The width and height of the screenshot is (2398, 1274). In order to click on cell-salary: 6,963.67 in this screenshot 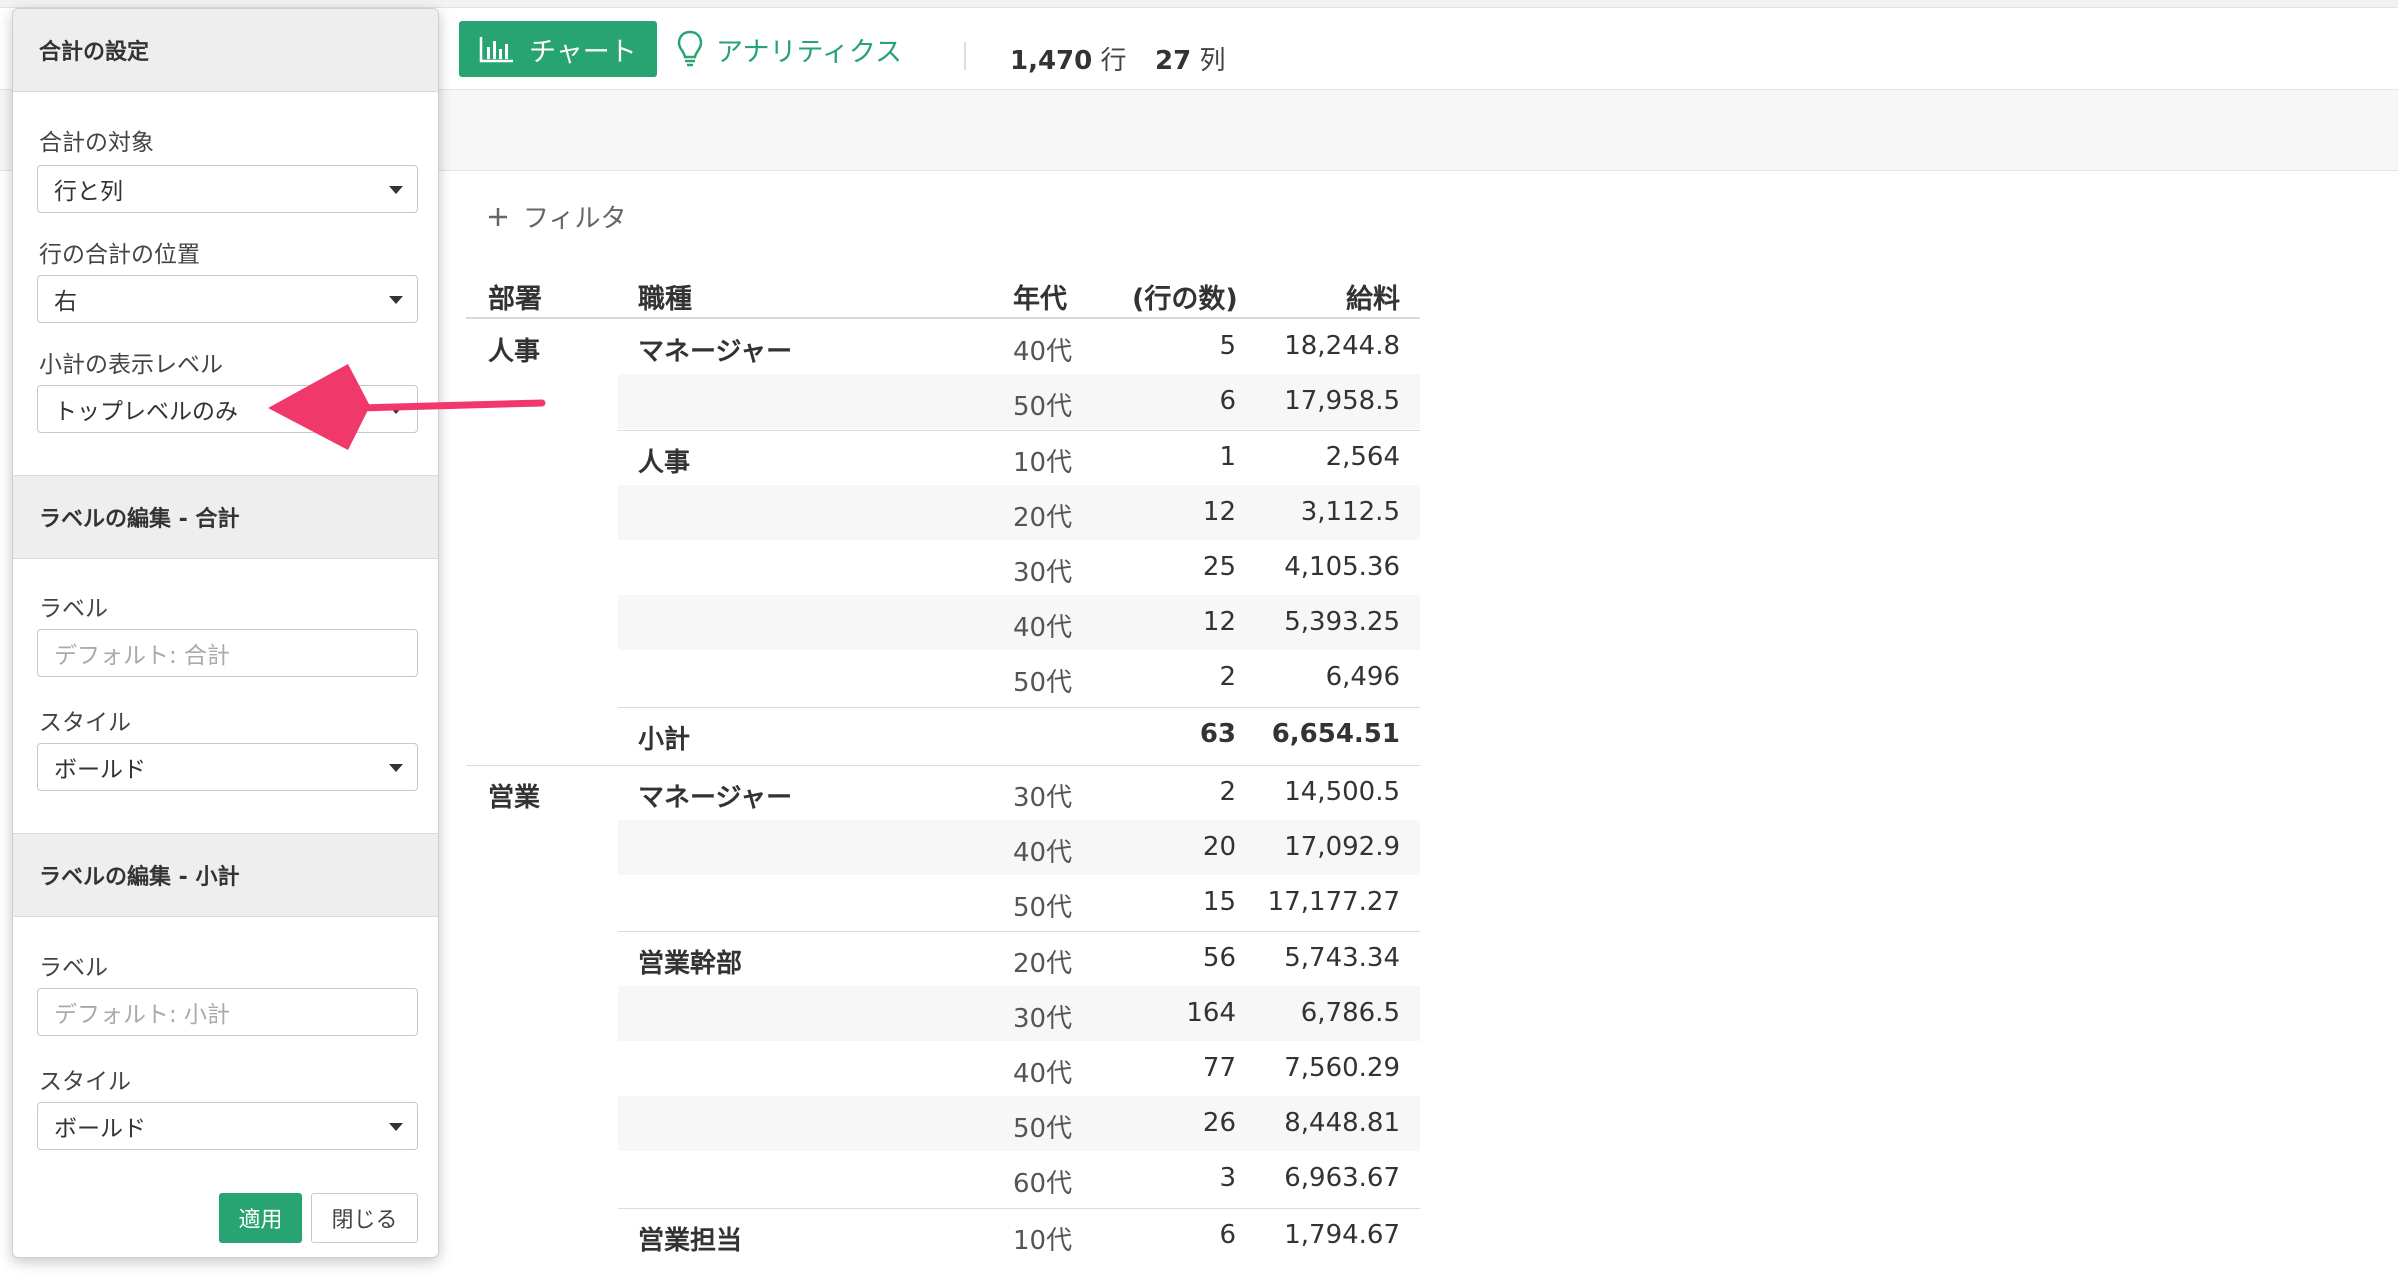, I will do `click(1342, 1178)`.